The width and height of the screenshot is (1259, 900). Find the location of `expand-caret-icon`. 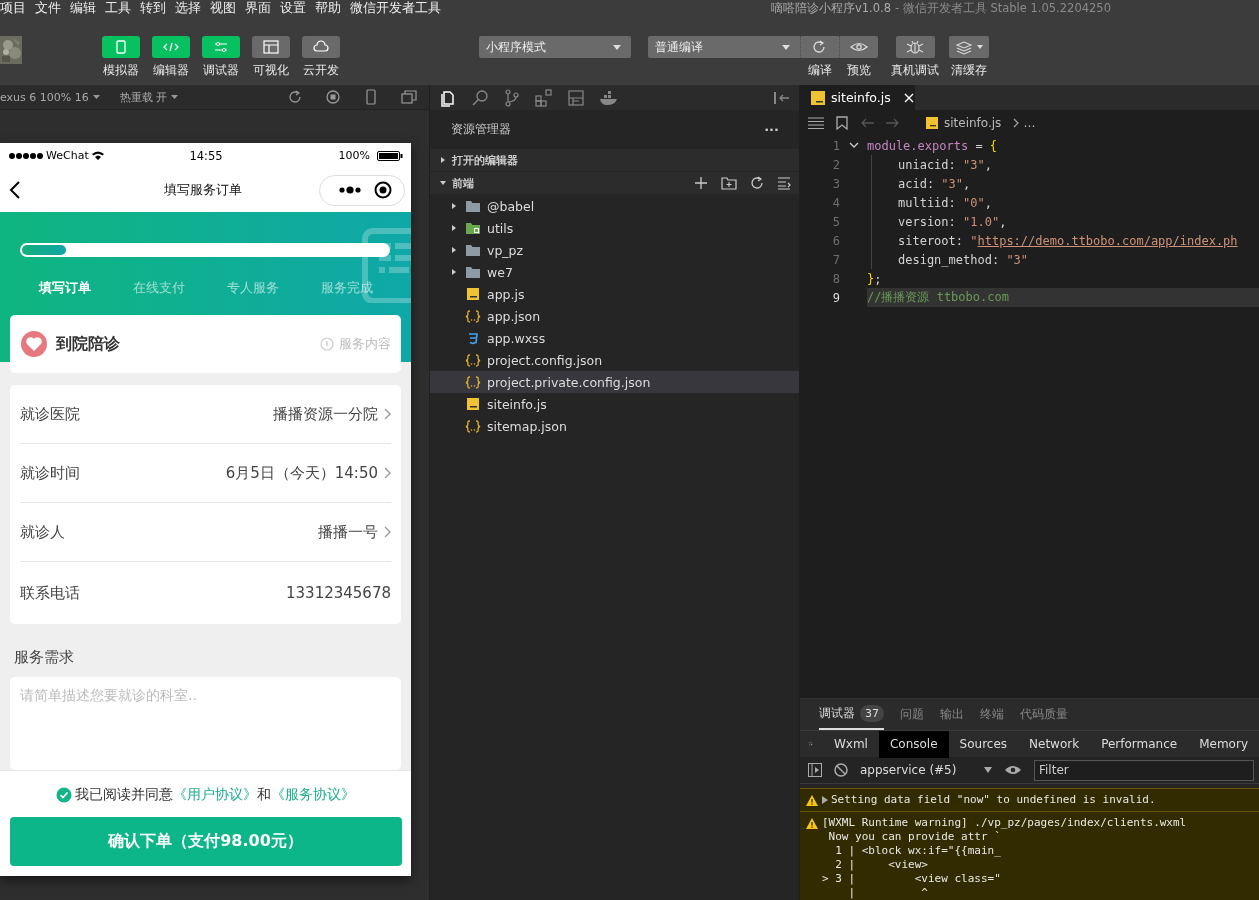

expand-caret-icon is located at coordinates (825, 800).